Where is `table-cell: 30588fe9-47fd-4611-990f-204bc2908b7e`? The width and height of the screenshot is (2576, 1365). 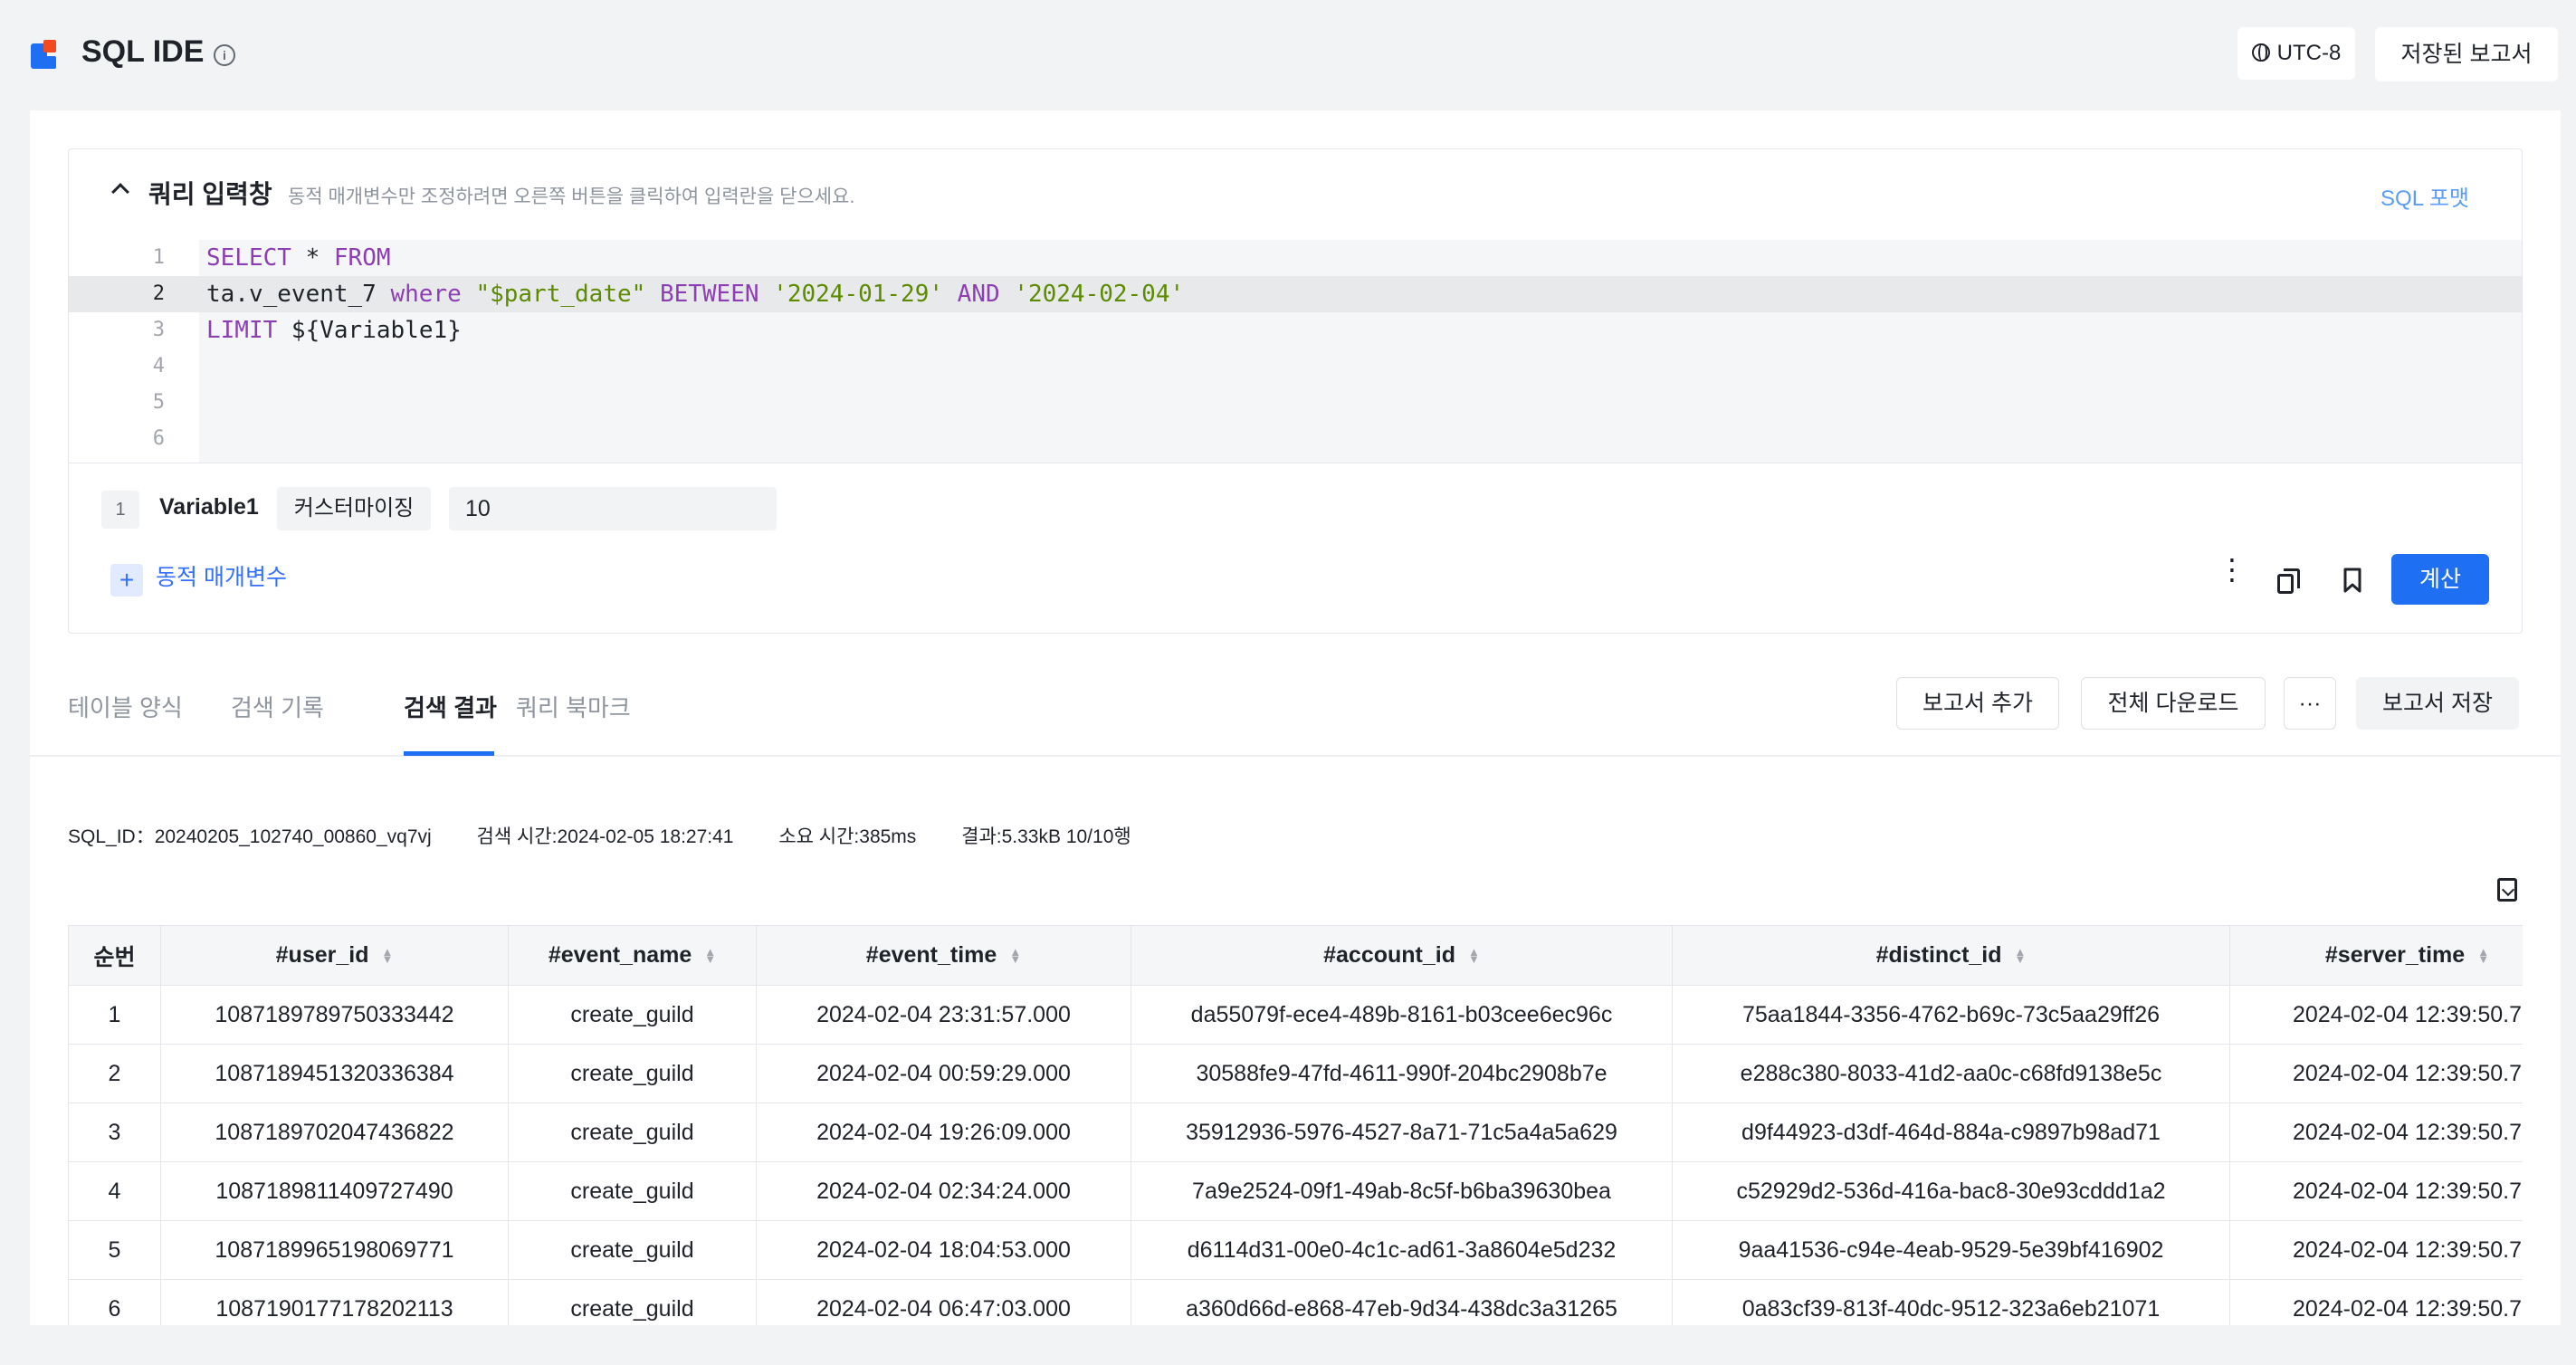
table-cell: 30588fe9-47fd-4611-990f-204bc2908b7e is located at coordinates (1402, 1073).